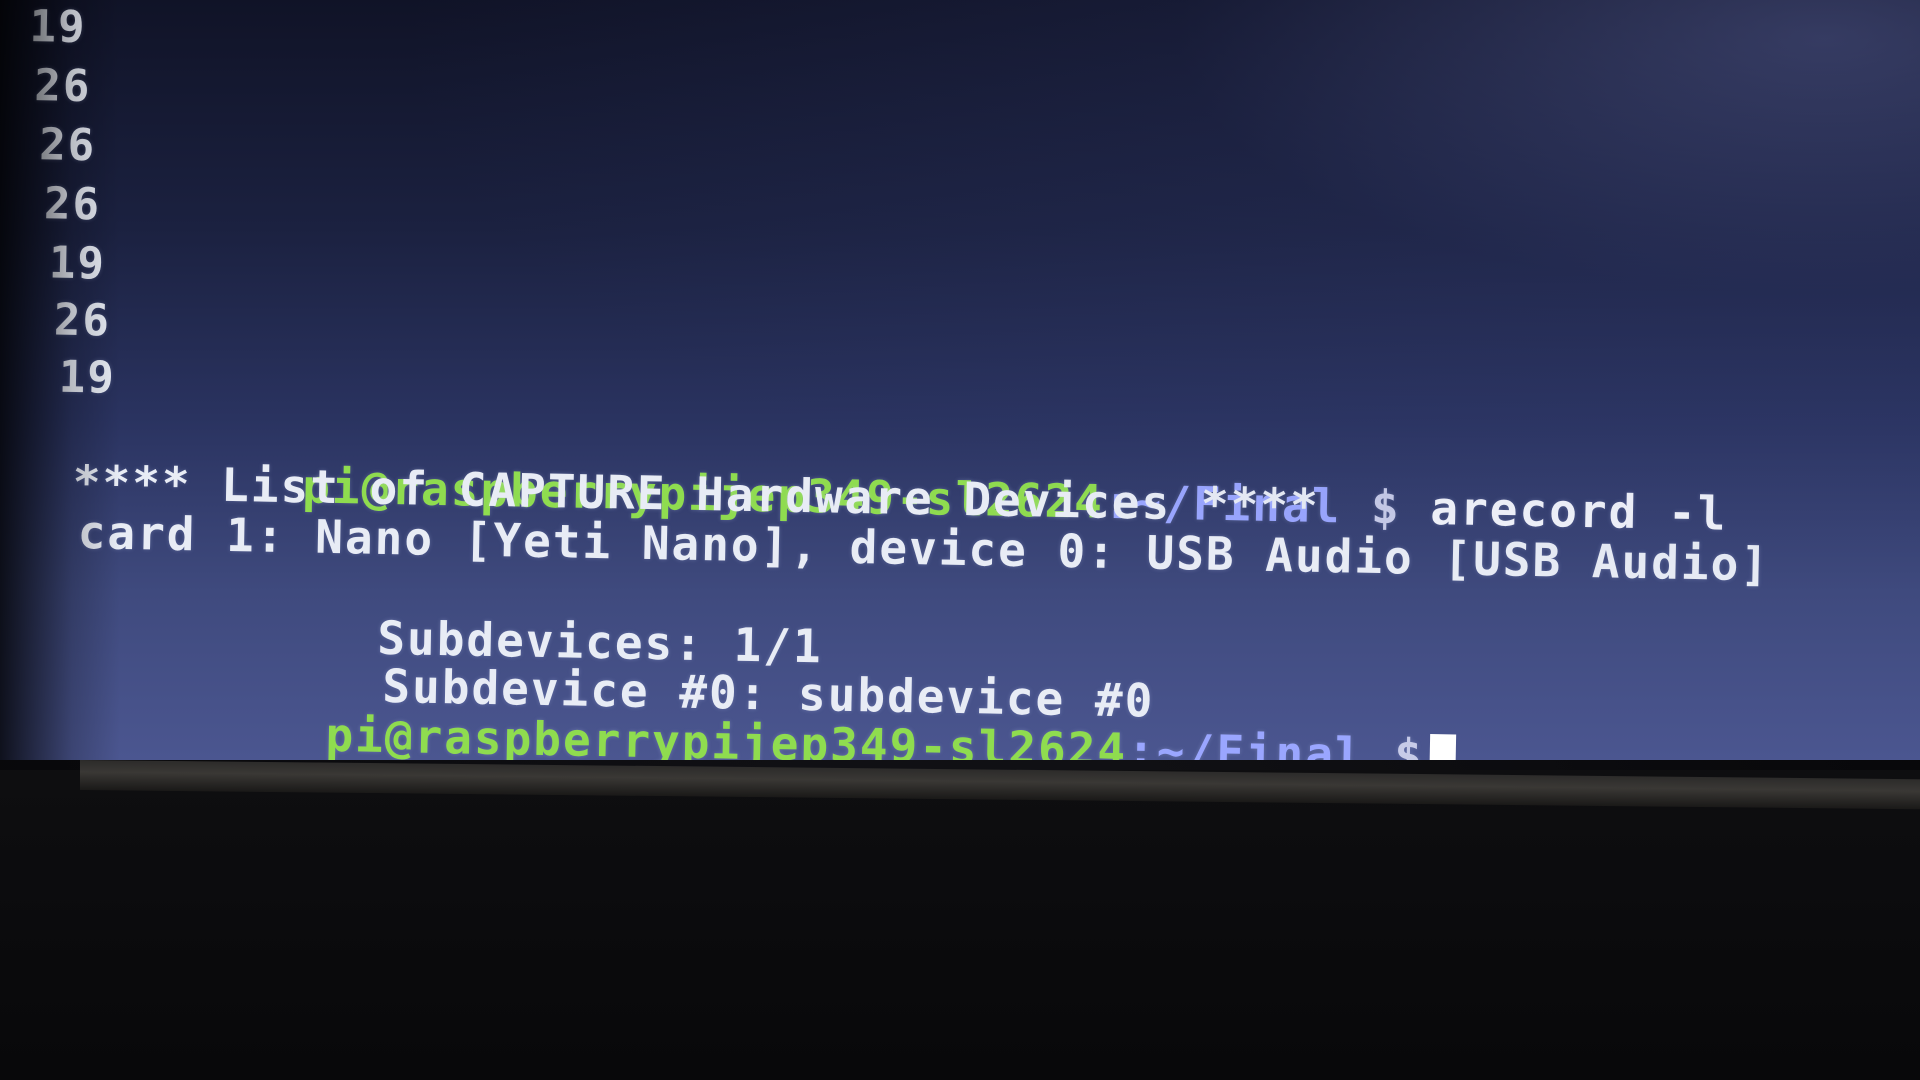  Describe the element at coordinates (1246, 741) in the screenshot. I see `prompt-path: :~/Final` at that location.